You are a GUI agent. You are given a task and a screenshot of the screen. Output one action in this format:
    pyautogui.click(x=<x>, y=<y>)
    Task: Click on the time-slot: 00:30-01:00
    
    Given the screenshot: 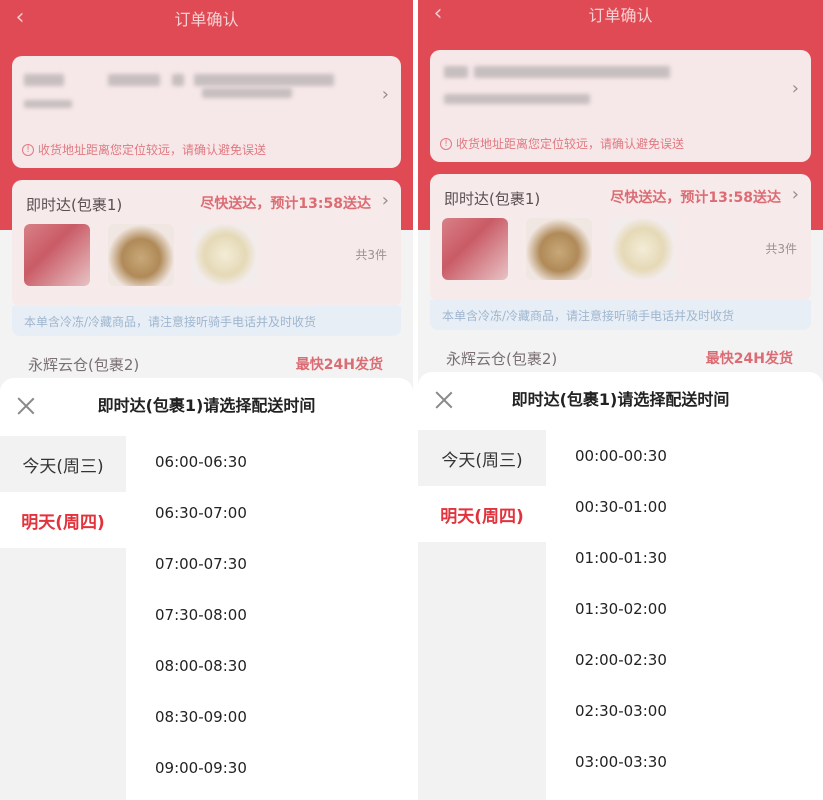 What is the action you would take?
    pyautogui.click(x=699, y=506)
    